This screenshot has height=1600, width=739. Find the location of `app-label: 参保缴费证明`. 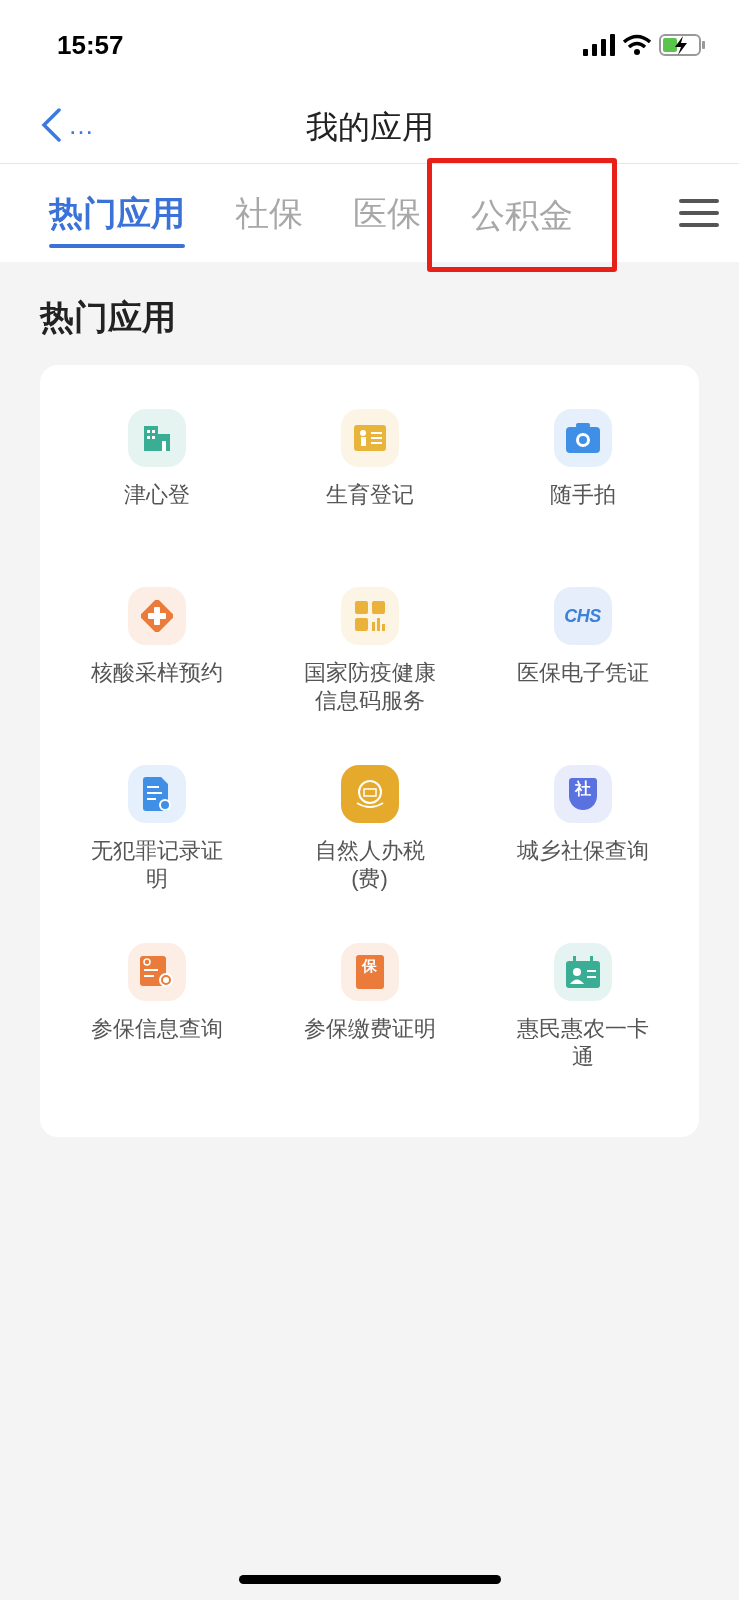

app-label: 参保缴费证明 is located at coordinates (369, 1029).